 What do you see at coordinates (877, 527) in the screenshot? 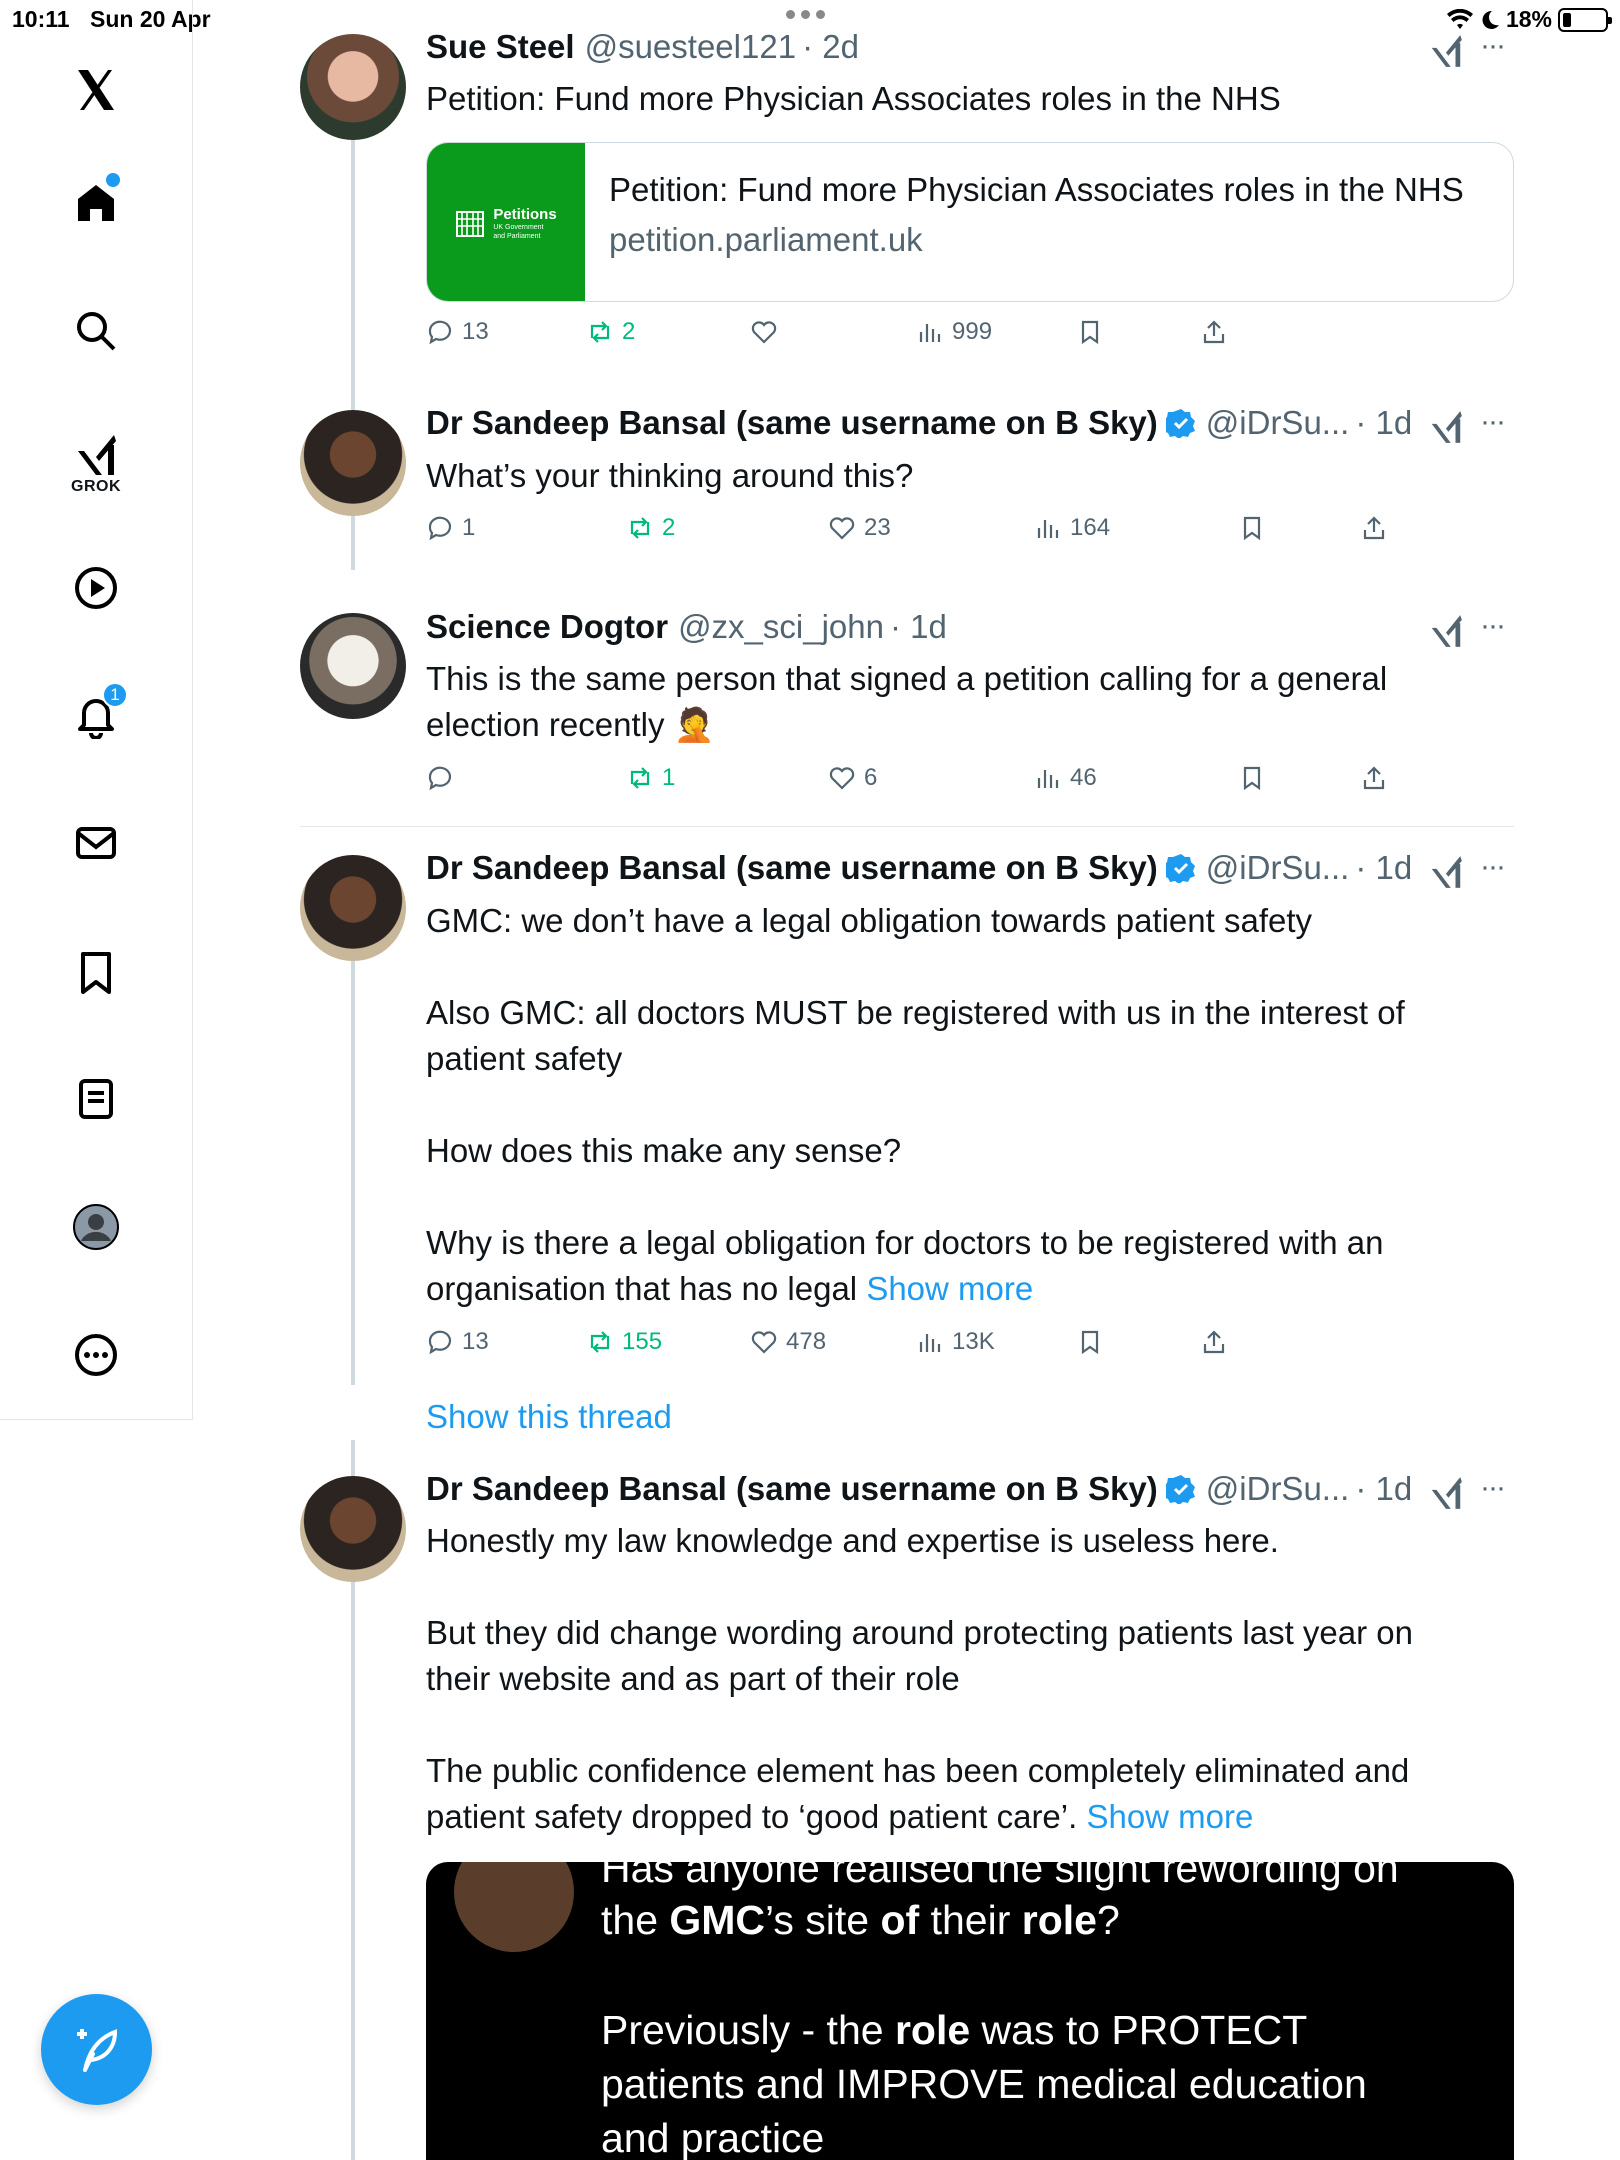
I see `like-count: 23` at bounding box center [877, 527].